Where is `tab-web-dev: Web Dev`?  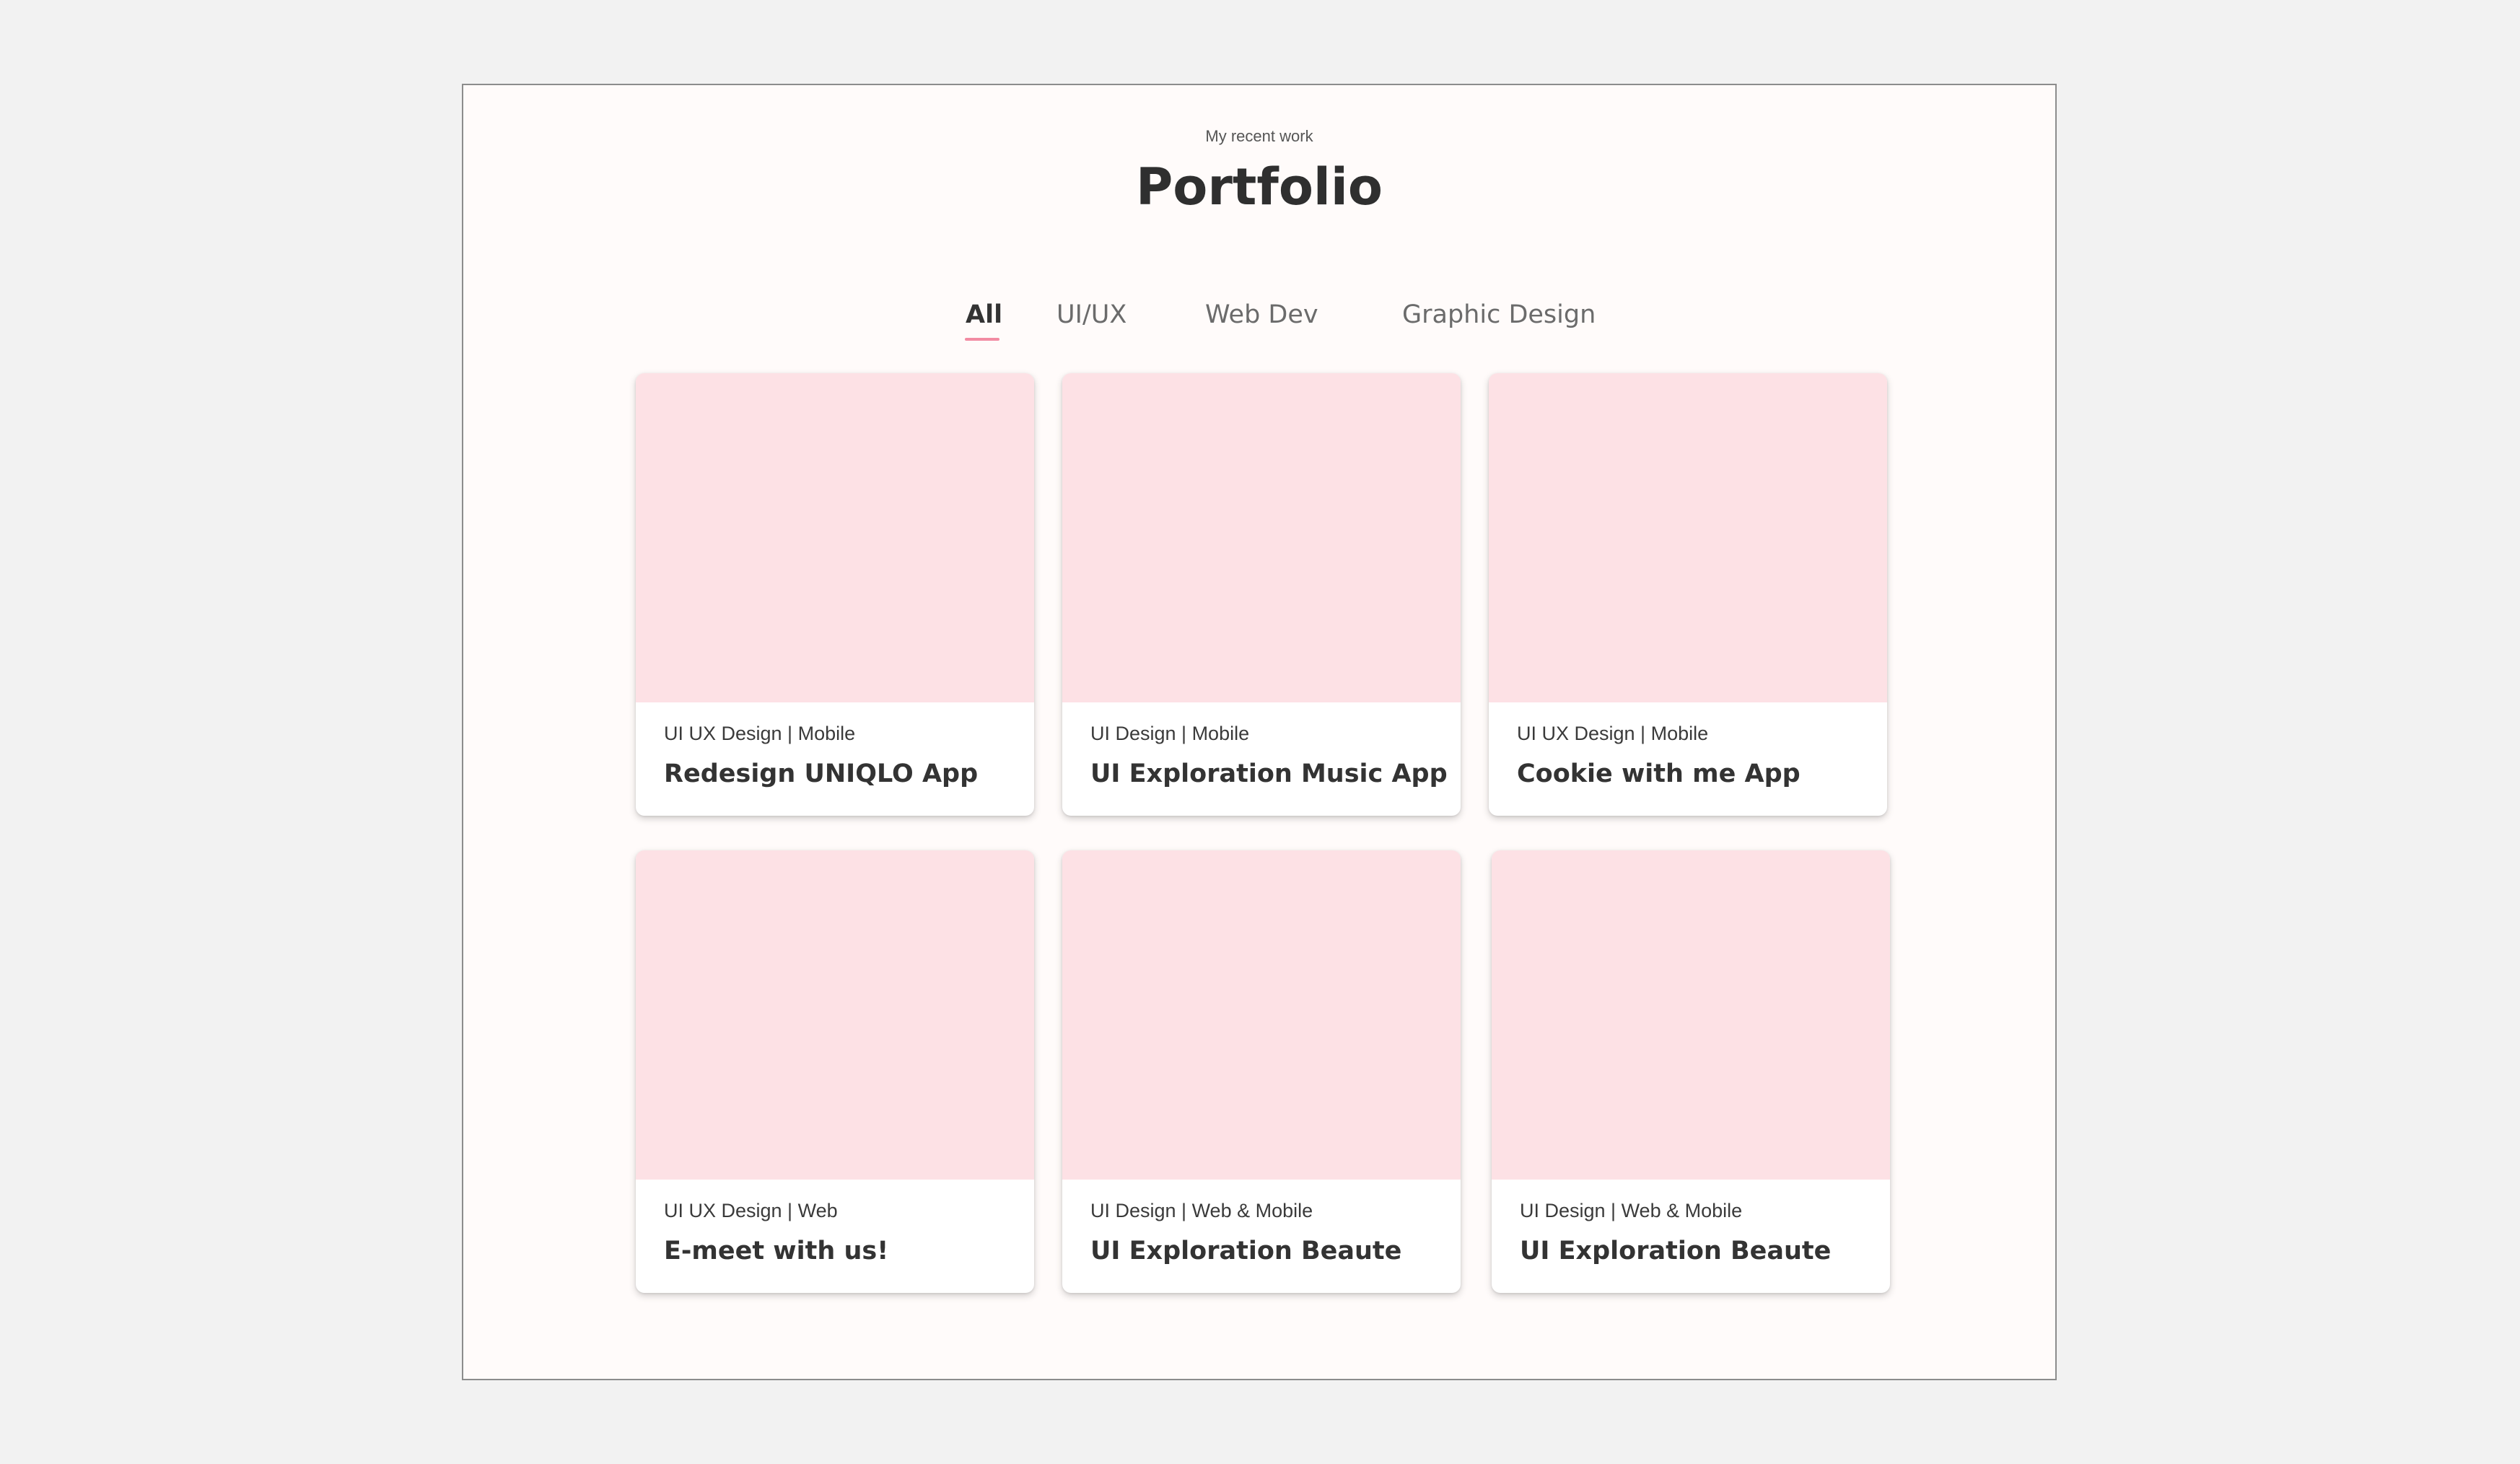
tab-web-dev: Web Dev is located at coordinates (1261, 315).